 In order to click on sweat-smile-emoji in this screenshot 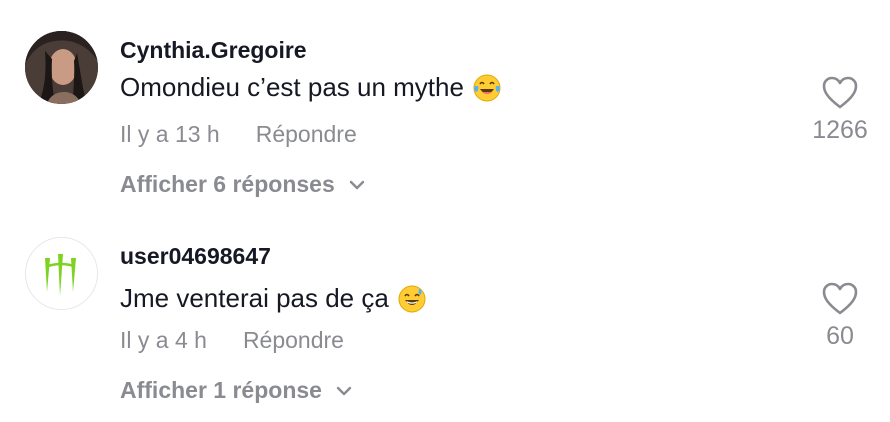, I will do `click(412, 298)`.